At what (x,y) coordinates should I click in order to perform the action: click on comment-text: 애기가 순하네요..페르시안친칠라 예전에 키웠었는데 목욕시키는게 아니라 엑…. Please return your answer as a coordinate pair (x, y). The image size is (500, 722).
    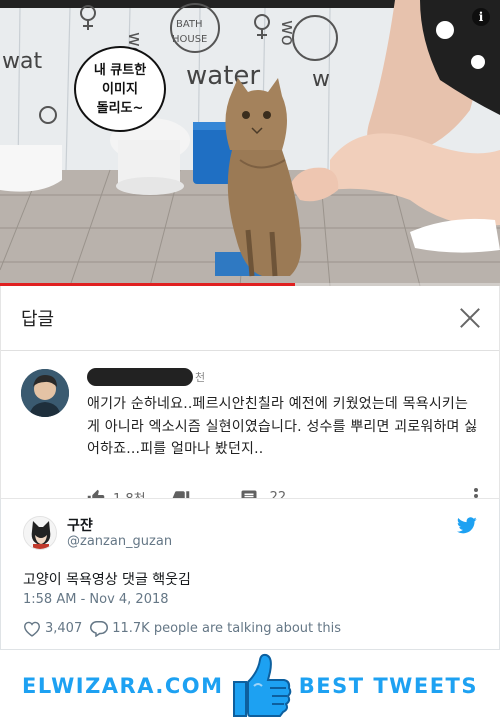
    Looking at the image, I should click on (282, 426).